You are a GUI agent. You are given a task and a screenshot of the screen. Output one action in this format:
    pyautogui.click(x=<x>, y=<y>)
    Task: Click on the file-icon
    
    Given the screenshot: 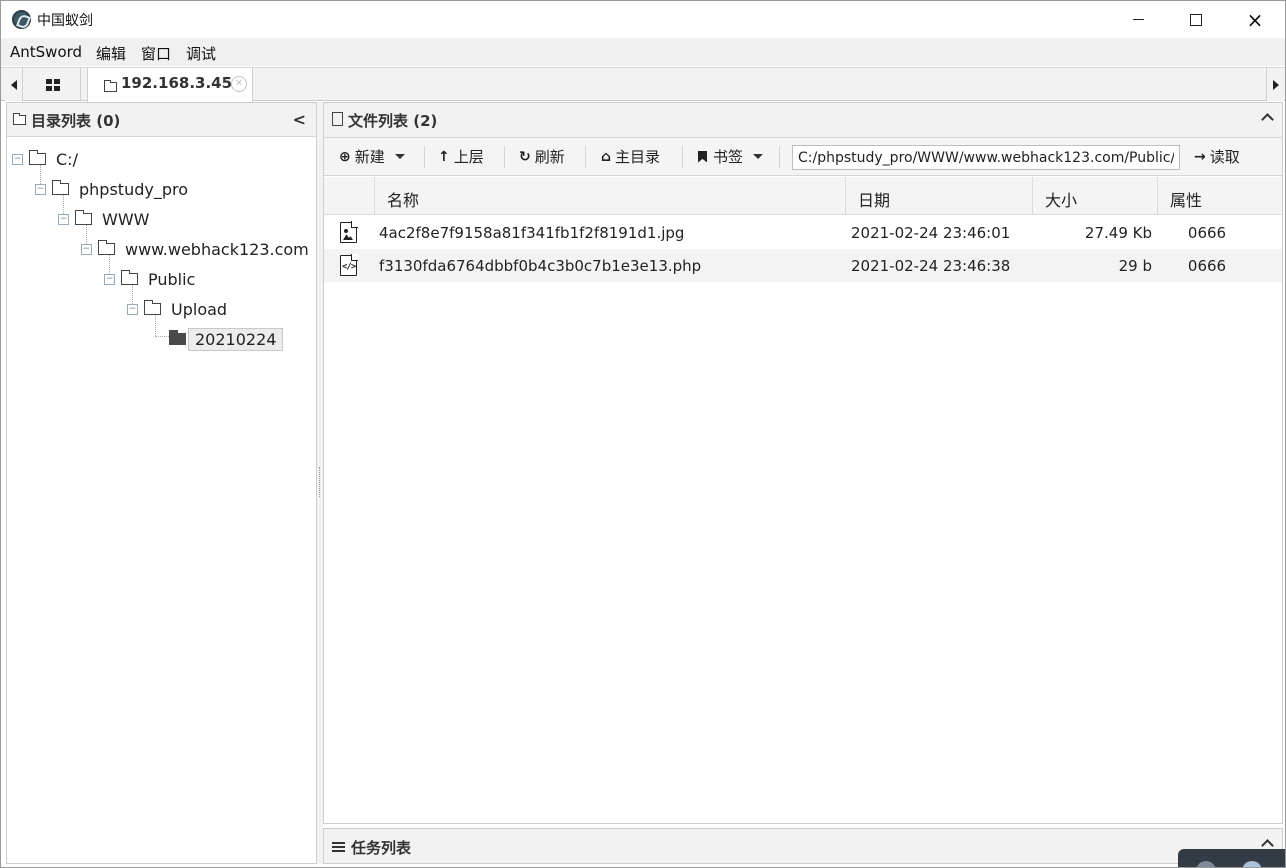 What is the action you would take?
    pyautogui.click(x=337, y=119)
    